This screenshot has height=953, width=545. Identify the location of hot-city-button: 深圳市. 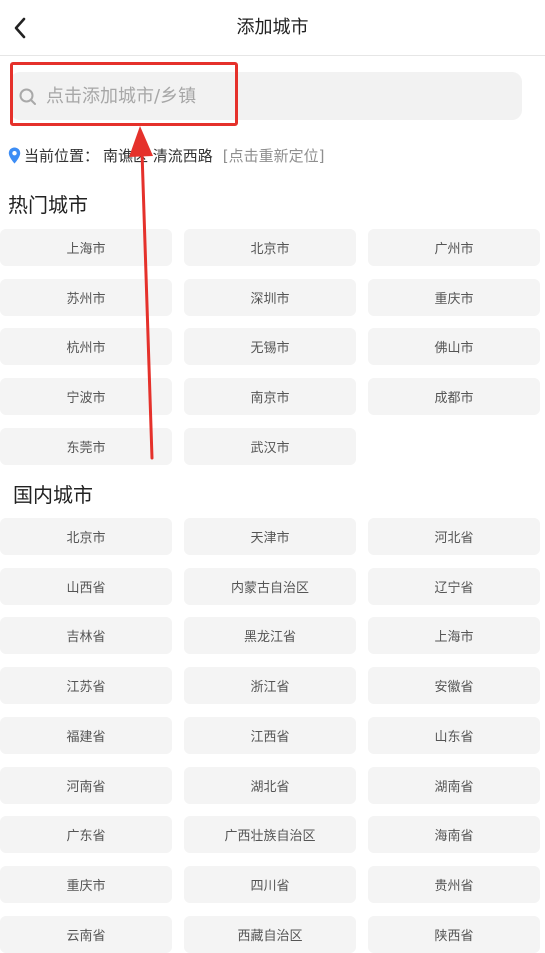
(270, 297).